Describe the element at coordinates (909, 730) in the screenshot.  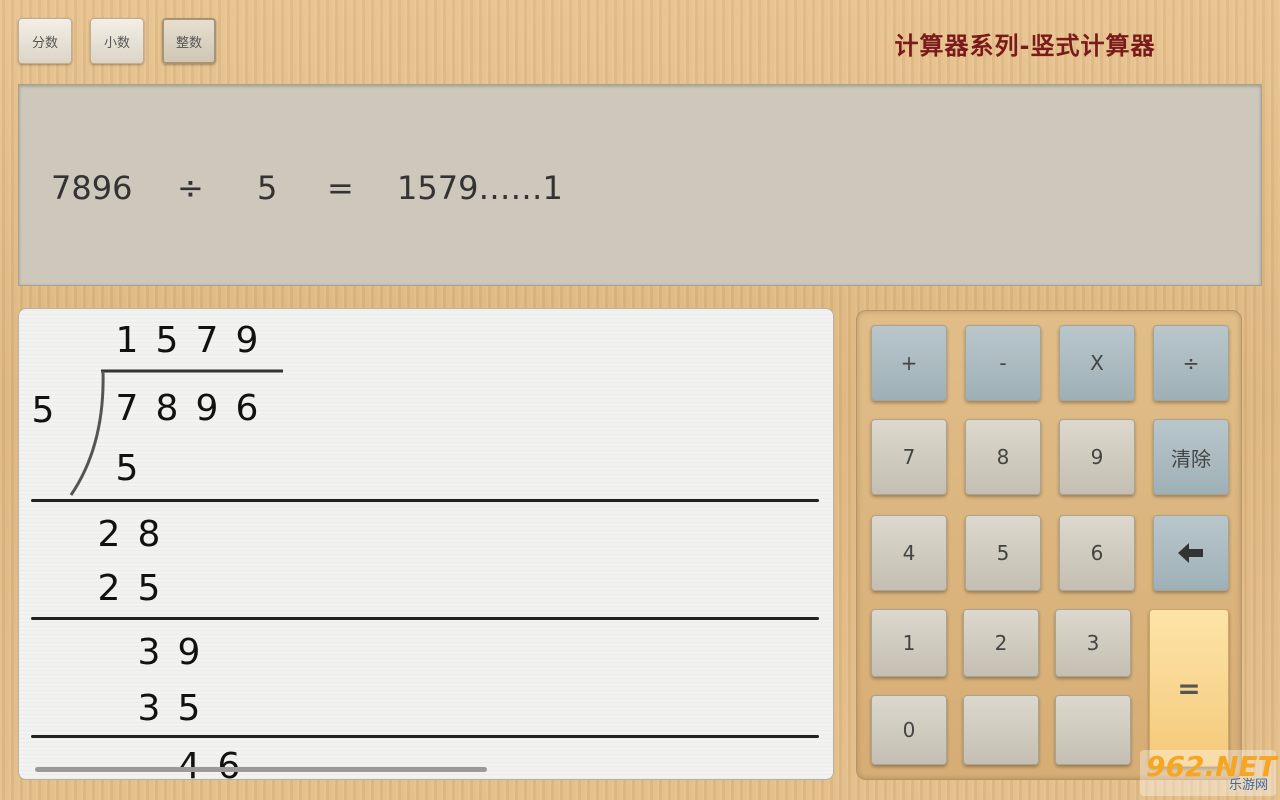
I see `digit-0-key: 0` at that location.